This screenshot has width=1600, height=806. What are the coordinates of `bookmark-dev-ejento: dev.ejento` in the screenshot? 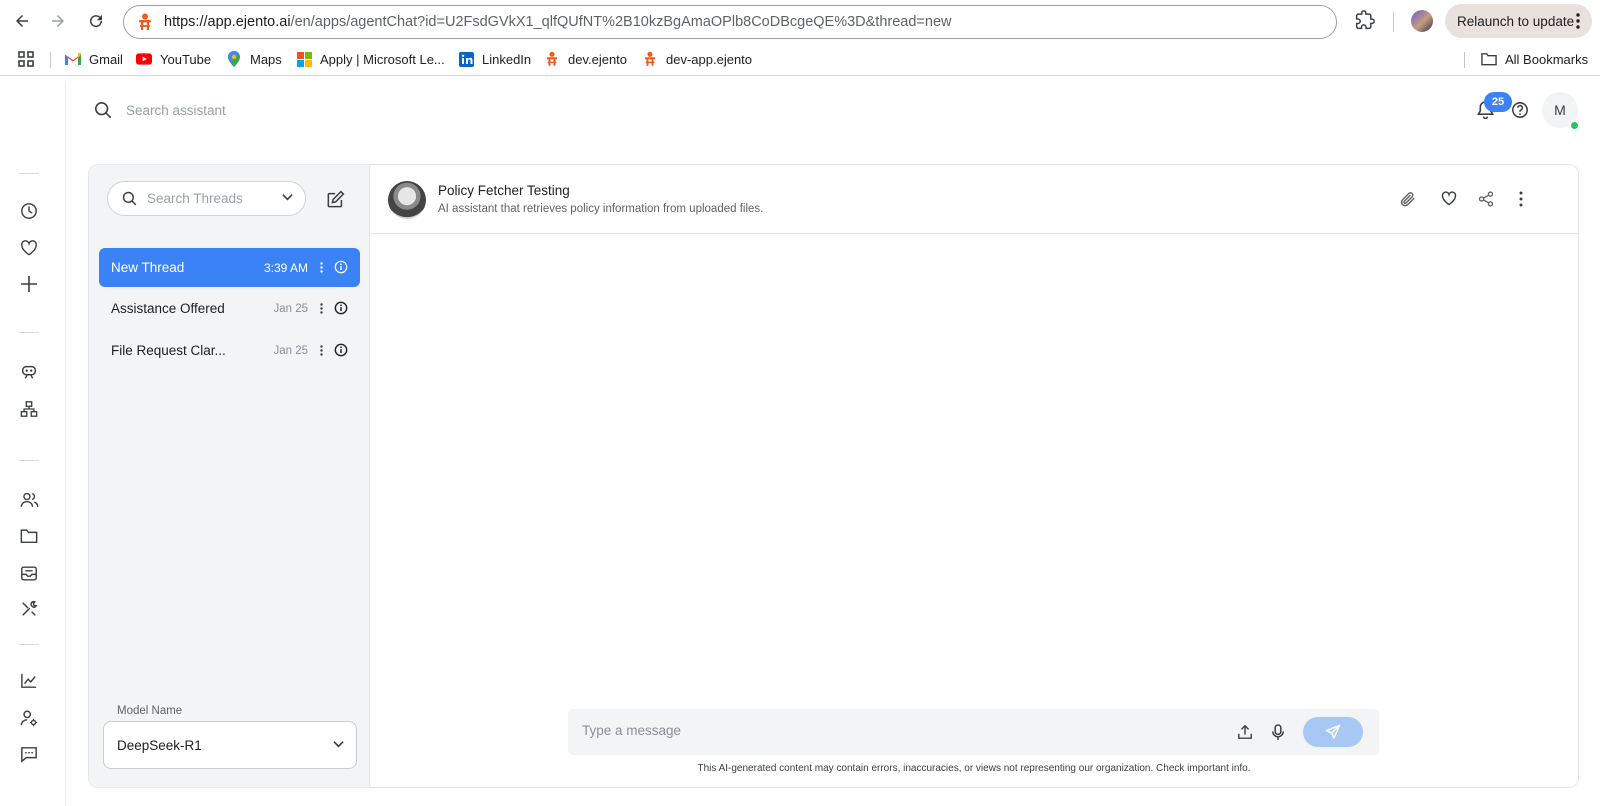 It's located at (585, 59).